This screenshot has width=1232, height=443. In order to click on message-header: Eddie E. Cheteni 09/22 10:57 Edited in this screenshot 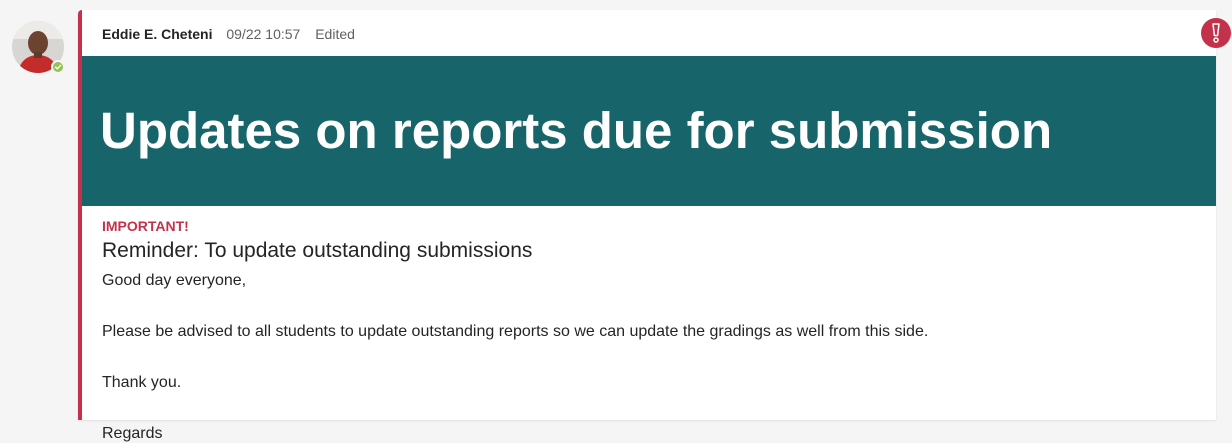, I will do `click(228, 34)`.